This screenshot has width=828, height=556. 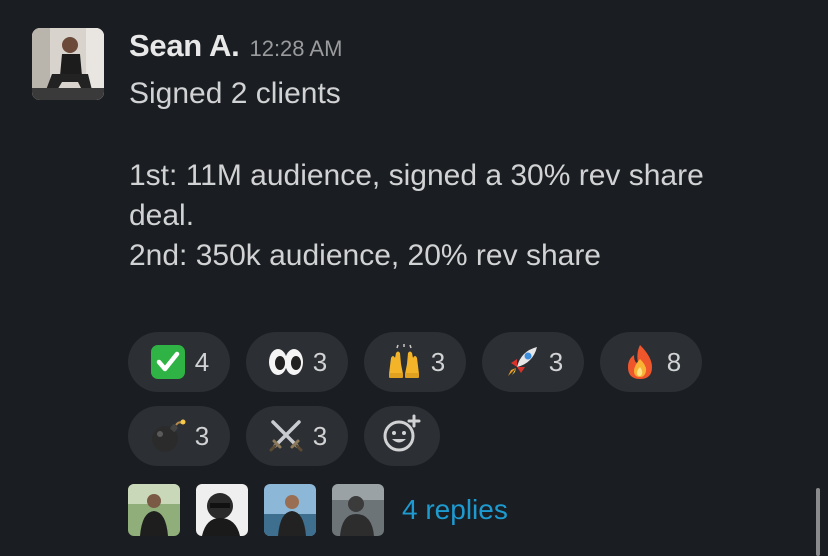 What do you see at coordinates (168, 436) in the screenshot?
I see `bomb-icon` at bounding box center [168, 436].